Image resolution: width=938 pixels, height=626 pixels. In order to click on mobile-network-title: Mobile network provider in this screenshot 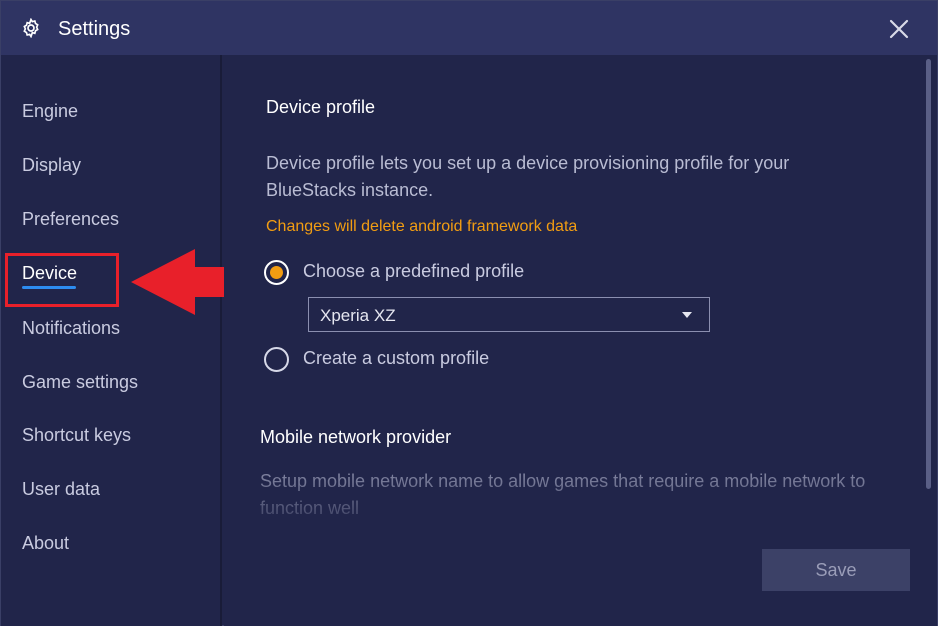, I will do `click(356, 437)`.